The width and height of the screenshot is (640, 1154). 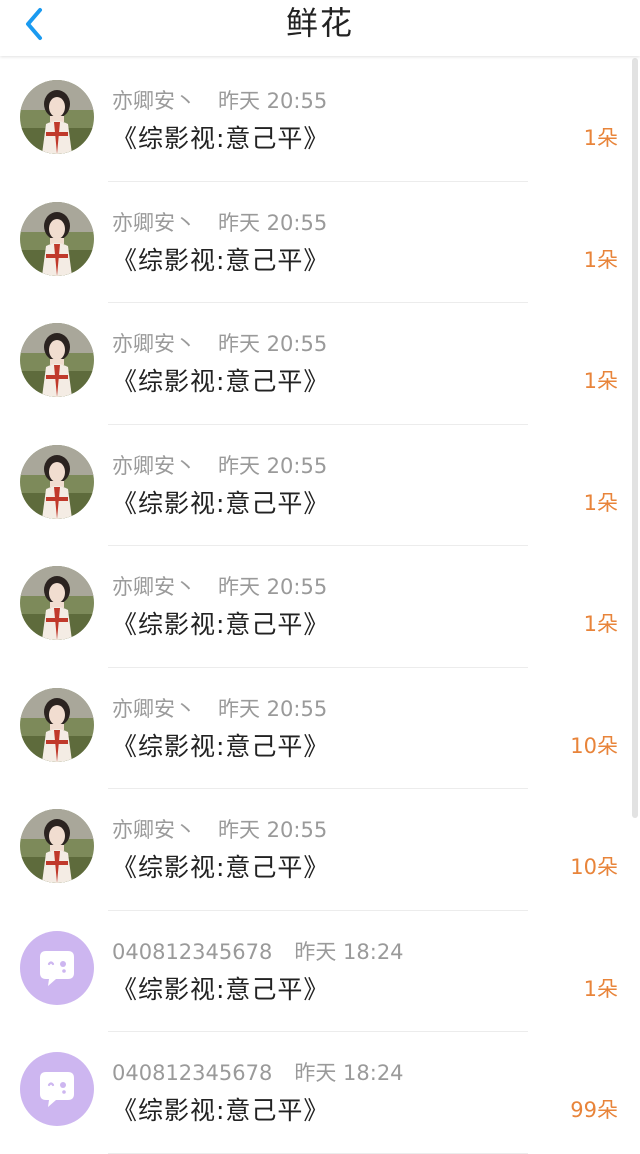 I want to click on page-title: 鲜花, so click(x=319, y=23).